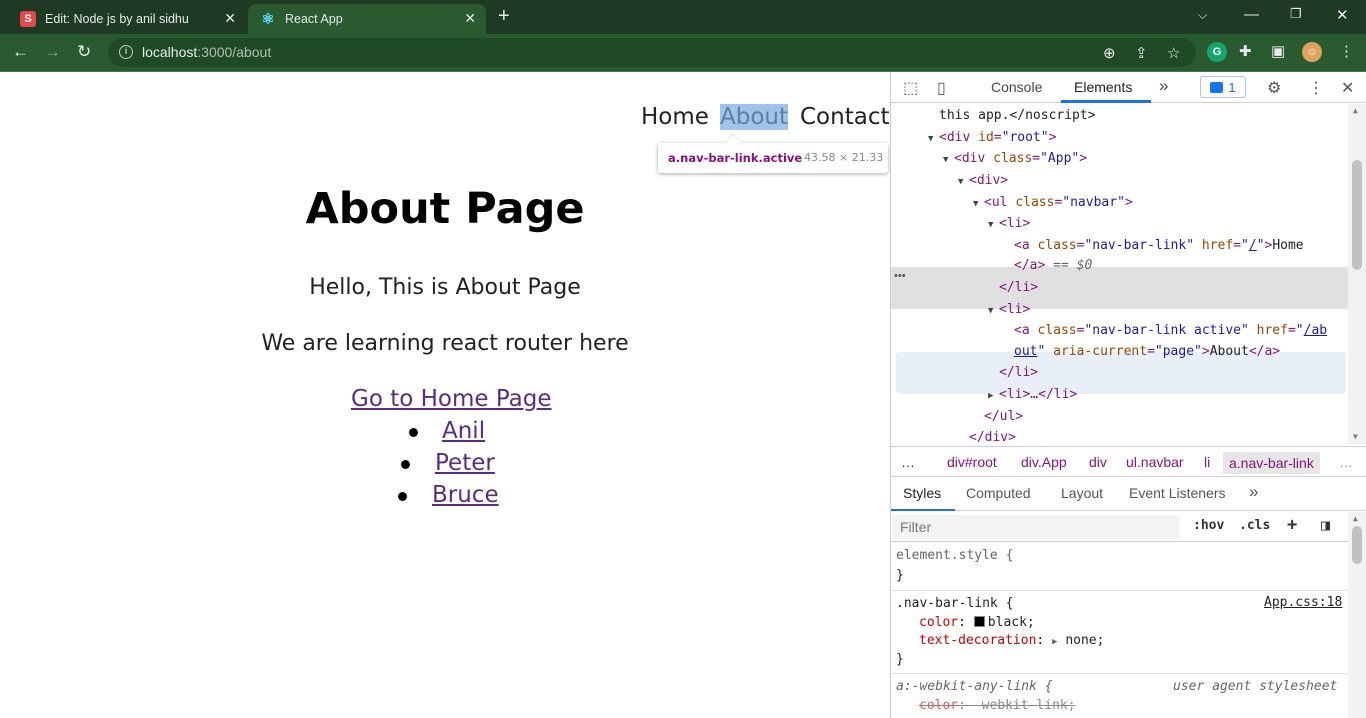  What do you see at coordinates (1082, 493) in the screenshot?
I see `tab-layout: Layout` at bounding box center [1082, 493].